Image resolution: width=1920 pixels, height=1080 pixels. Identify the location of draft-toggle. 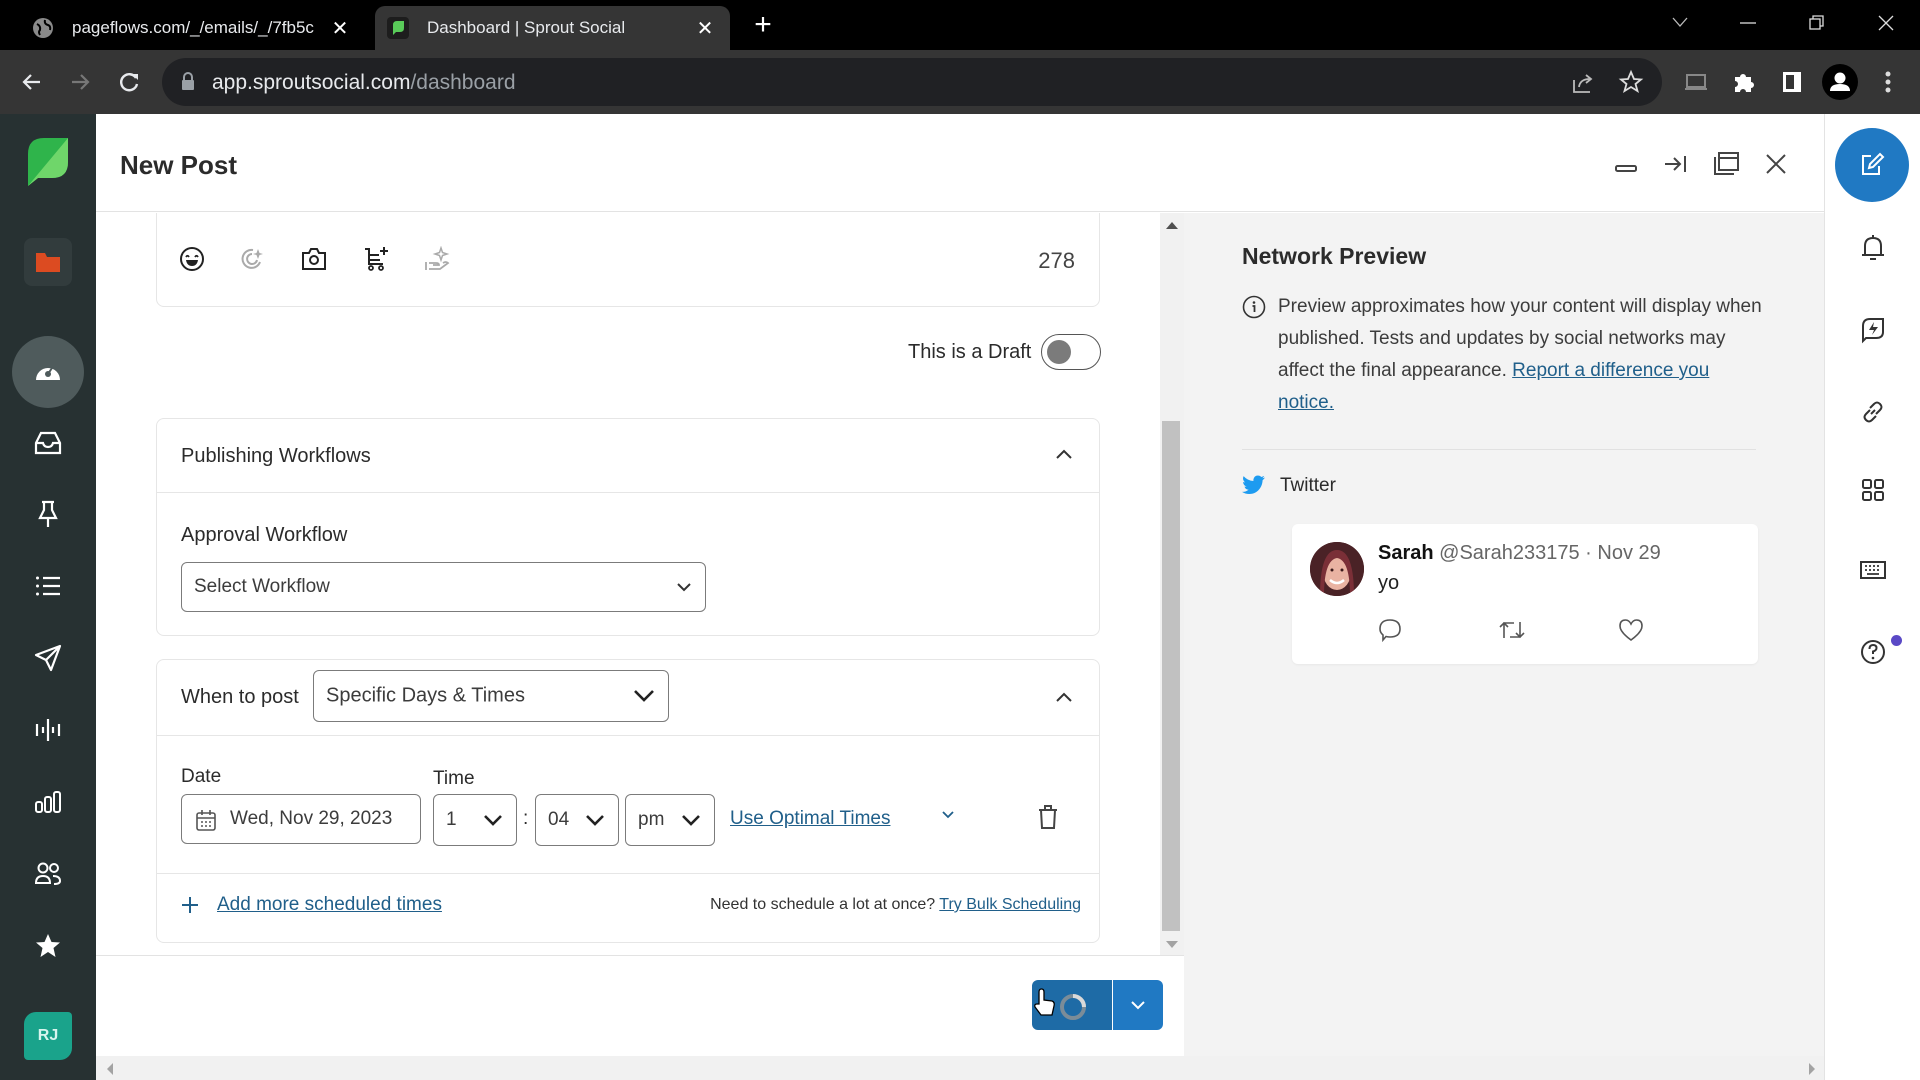
(1071, 352).